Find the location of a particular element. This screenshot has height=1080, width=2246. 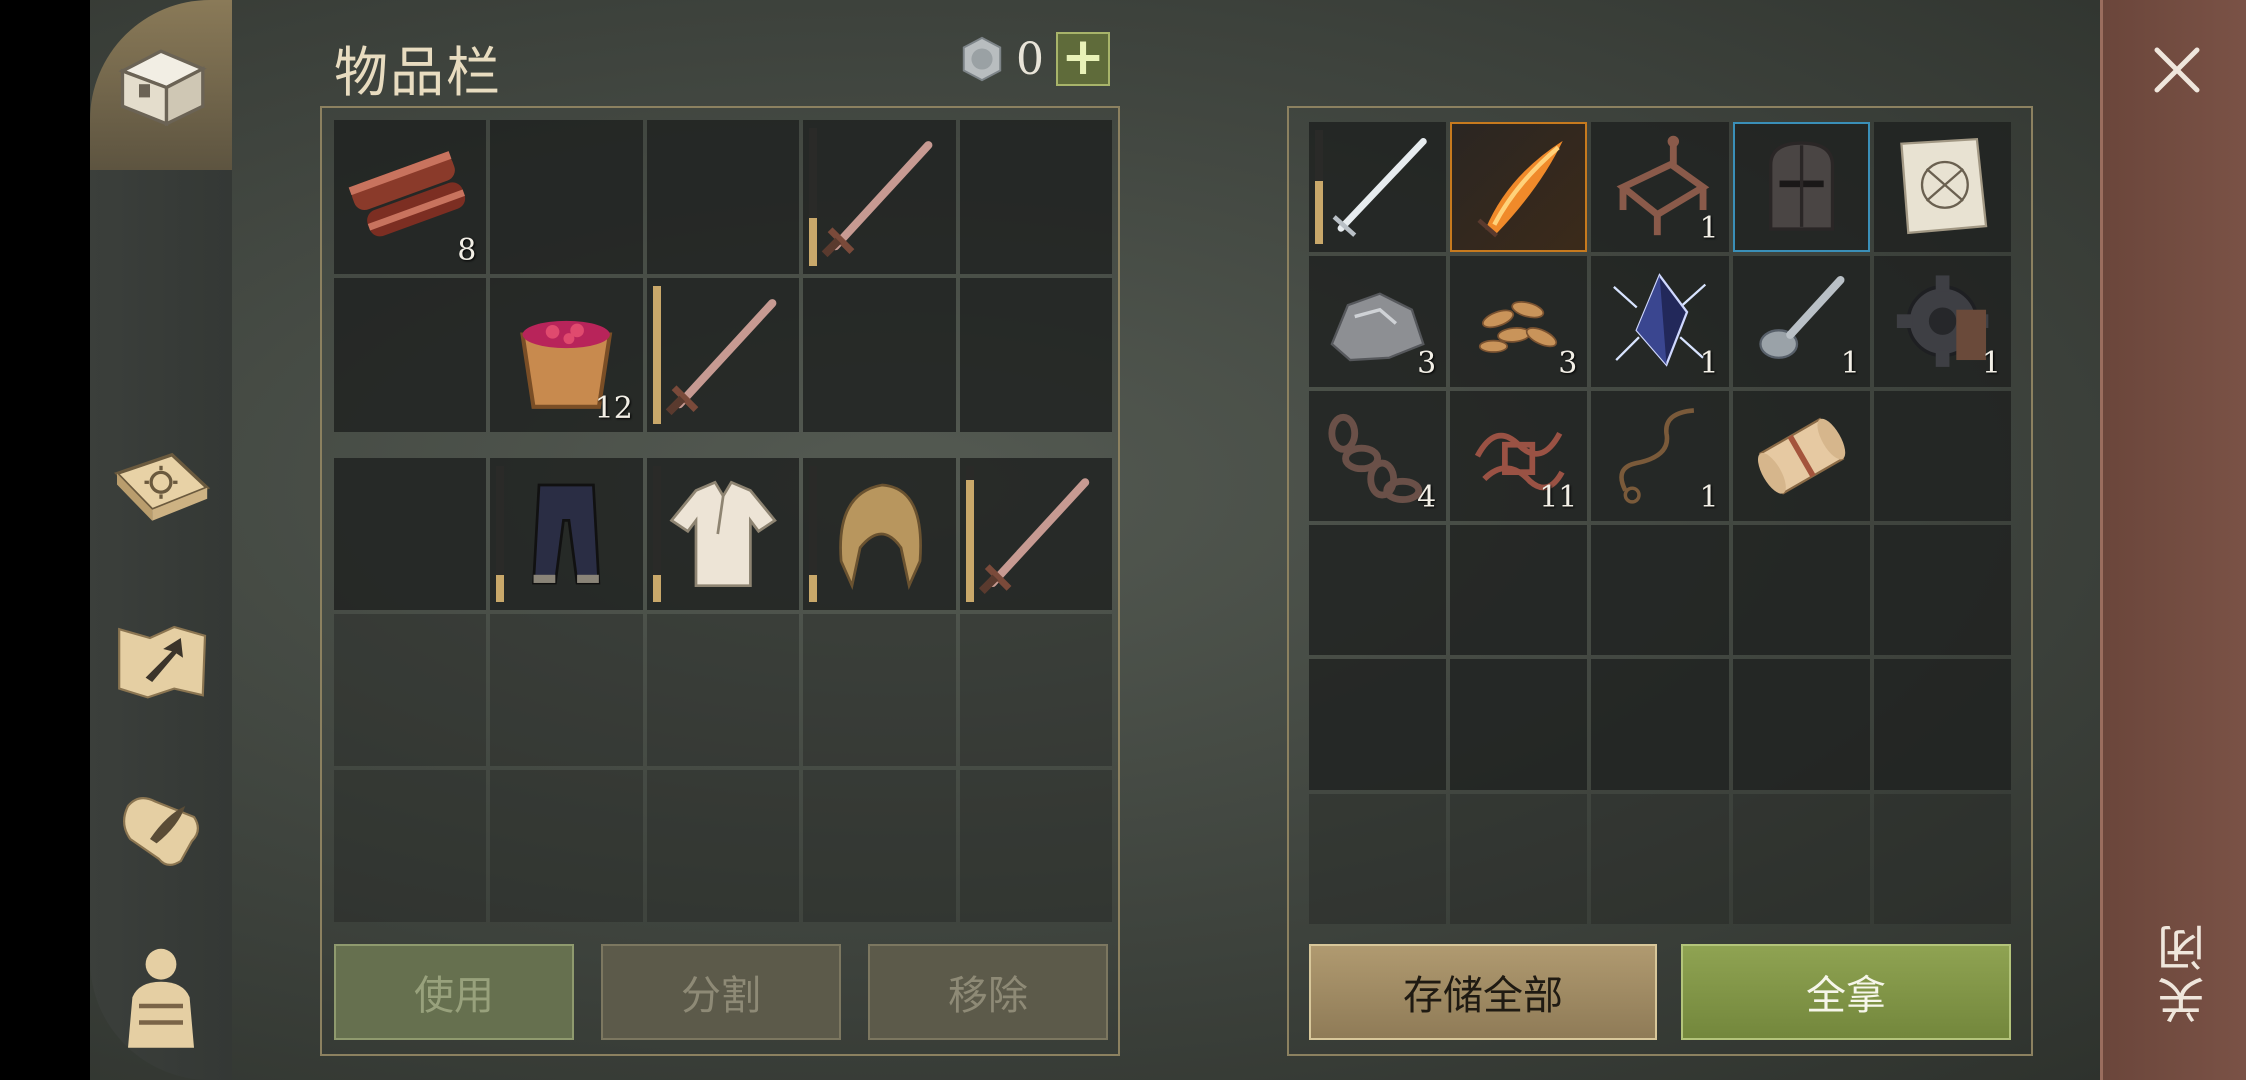

currency-display: 0 + is located at coordinates (1034, 58).